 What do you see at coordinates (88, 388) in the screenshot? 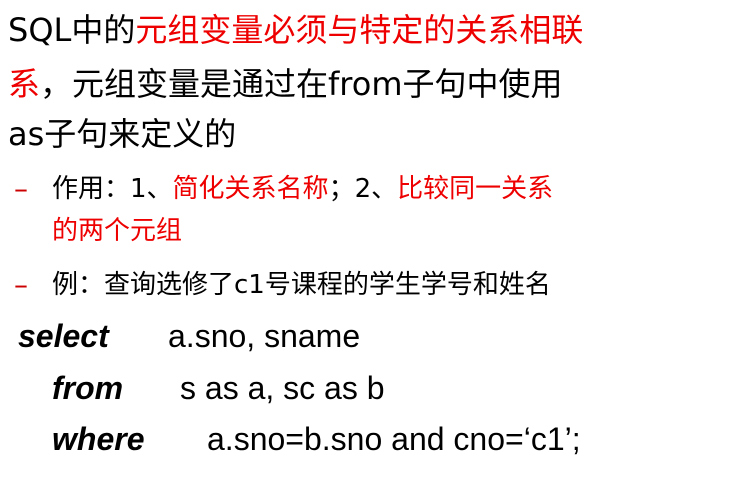
I see `code-keyword-from: from` at bounding box center [88, 388].